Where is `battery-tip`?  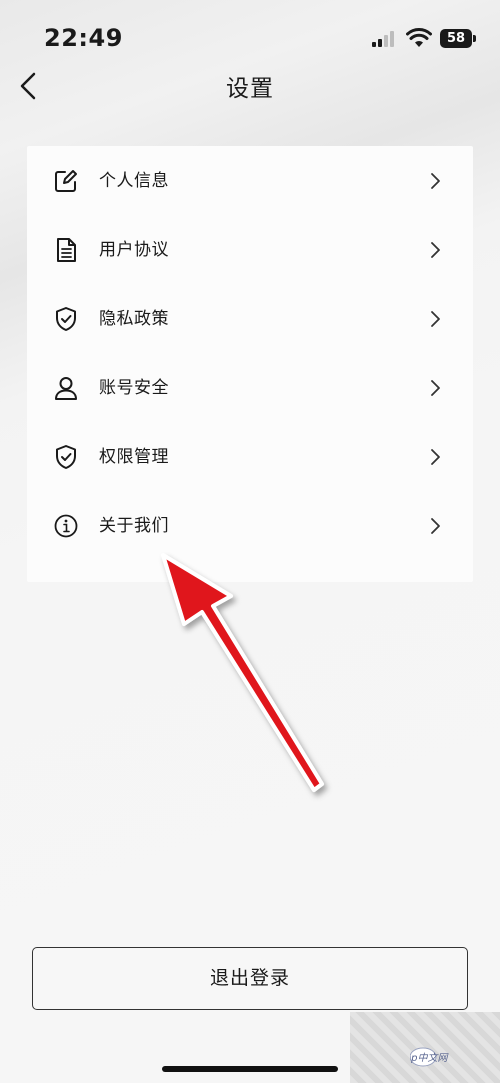
battery-tip is located at coordinates (474, 38).